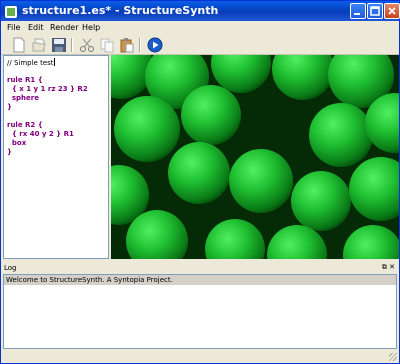  What do you see at coordinates (23, 98) in the screenshot?
I see `code-line: sphere` at bounding box center [23, 98].